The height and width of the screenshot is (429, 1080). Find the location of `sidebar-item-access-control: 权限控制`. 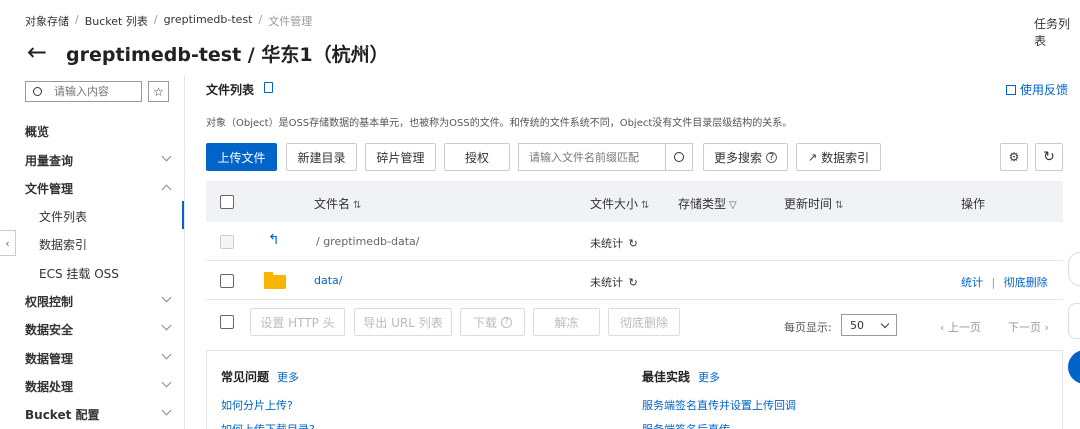

sidebar-item-access-control: 权限控制 is located at coordinates (49, 301).